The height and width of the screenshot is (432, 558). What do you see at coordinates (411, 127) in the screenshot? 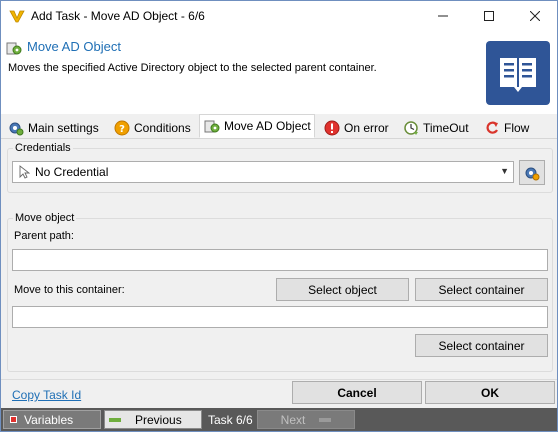
I see `timeout-icon` at bounding box center [411, 127].